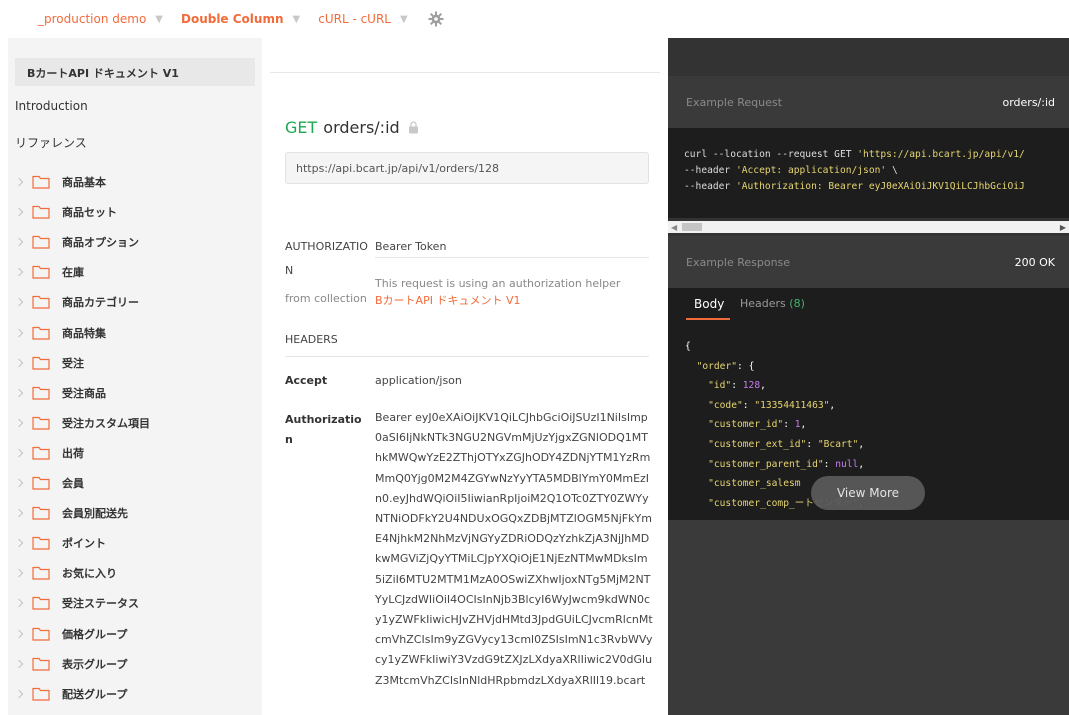 This screenshot has width=1069, height=715. What do you see at coordinates (49, 272) in the screenshot?
I see `sidebar-folder: 在庫` at bounding box center [49, 272].